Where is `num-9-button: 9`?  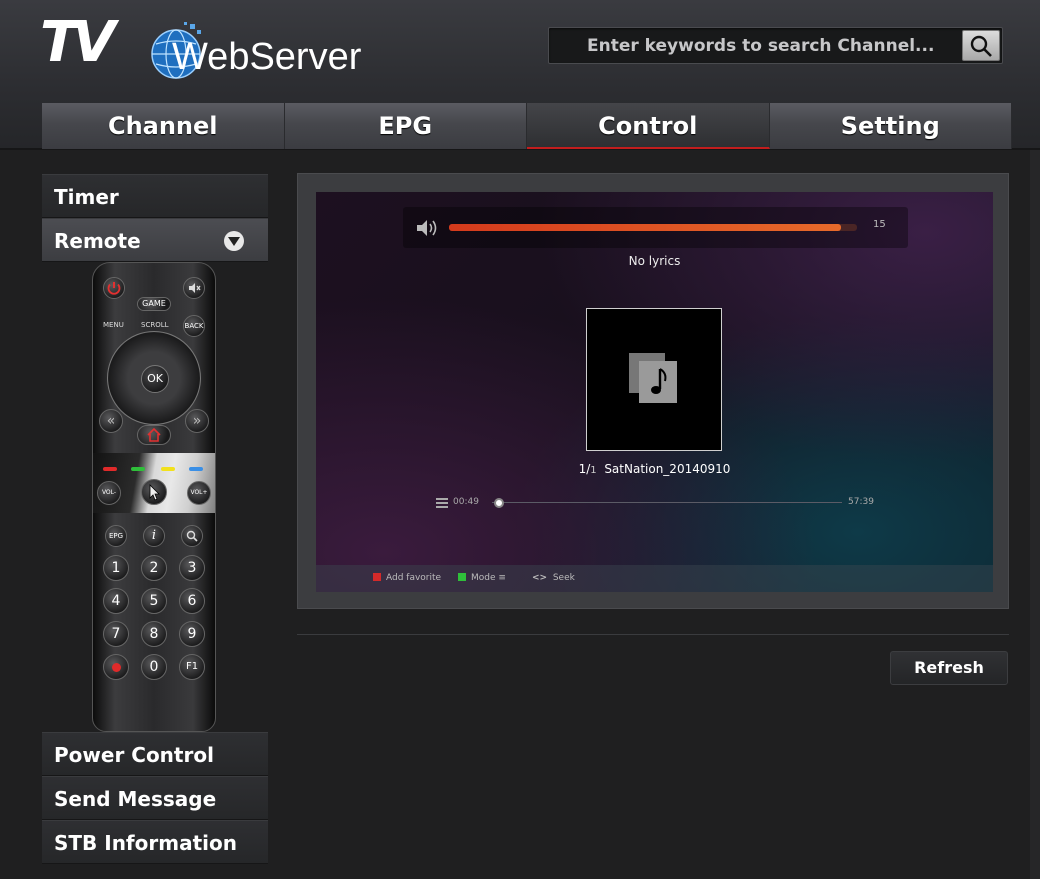
num-9-button: 9 is located at coordinates (192, 634).